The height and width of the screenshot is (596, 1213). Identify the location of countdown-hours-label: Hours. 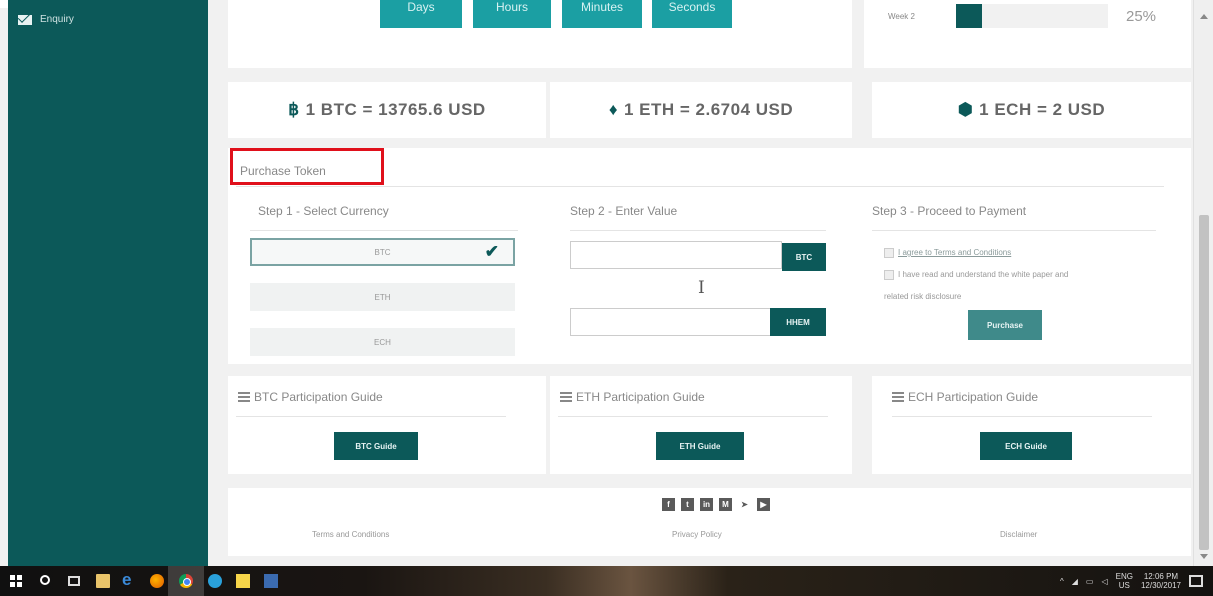
(511, 7).